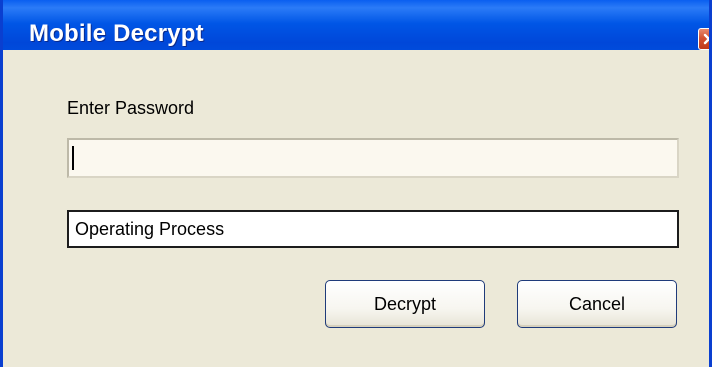  What do you see at coordinates (131, 108) in the screenshot?
I see `password-label: Enter Password` at bounding box center [131, 108].